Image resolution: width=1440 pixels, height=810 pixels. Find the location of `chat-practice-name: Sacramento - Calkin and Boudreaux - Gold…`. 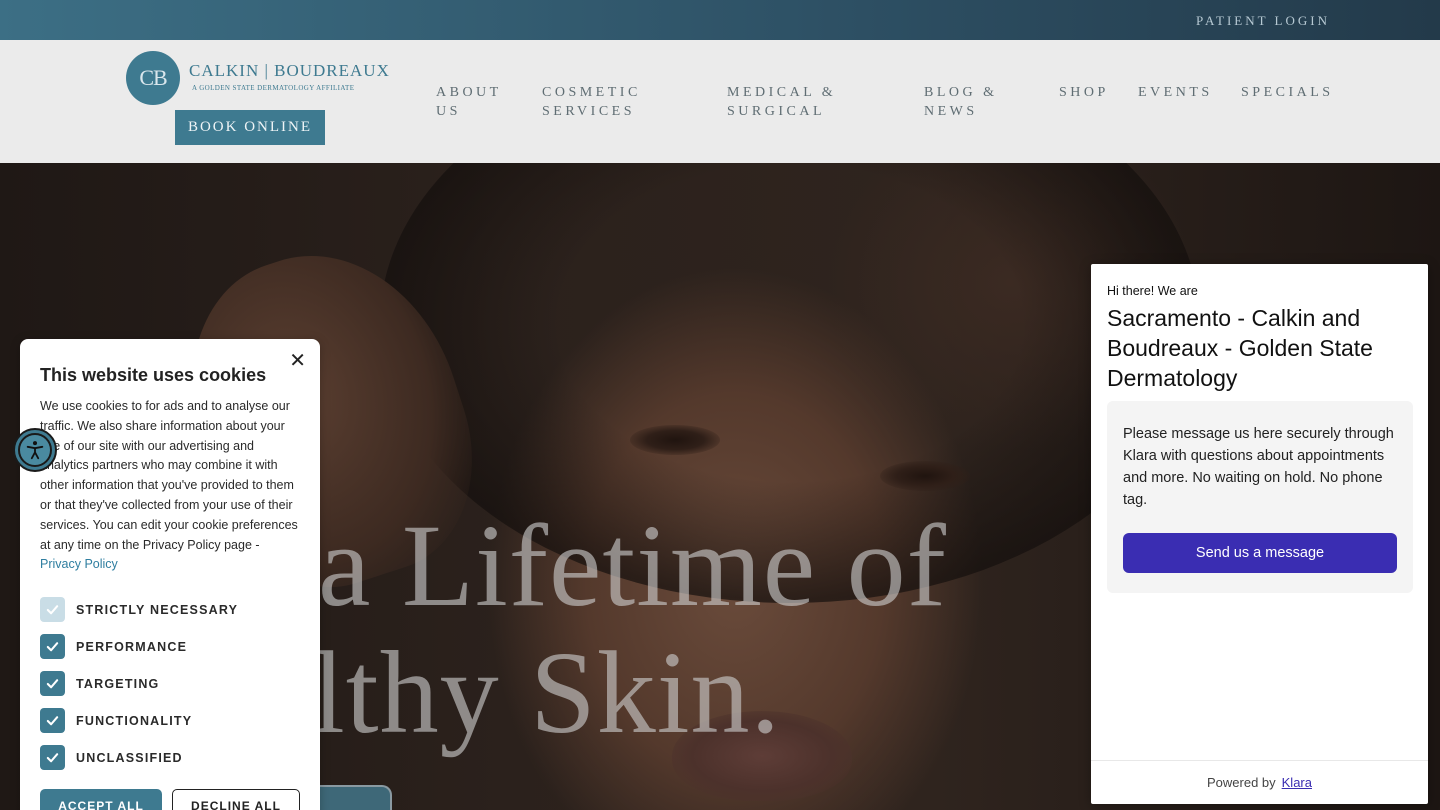

chat-practice-name: Sacramento - Calkin and Boudreaux - Gold… is located at coordinates (1240, 348).